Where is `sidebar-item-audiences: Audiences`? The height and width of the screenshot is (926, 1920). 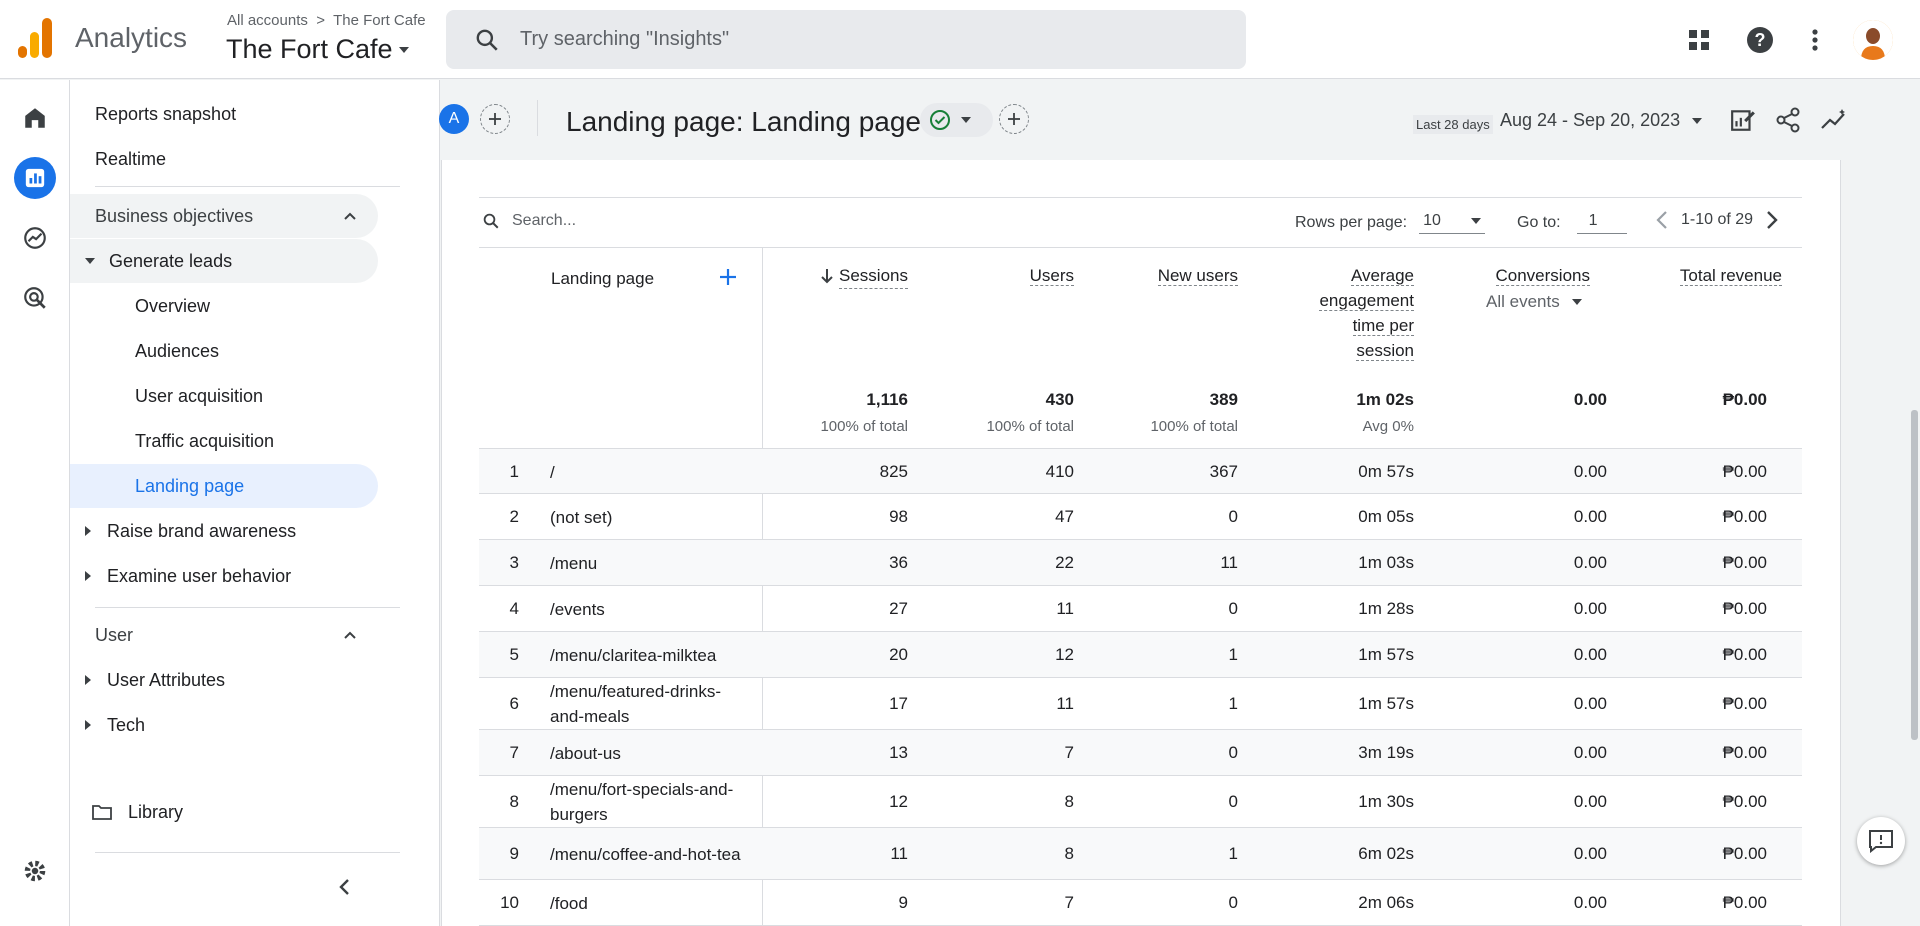
sidebar-item-audiences: Audiences is located at coordinates (177, 351).